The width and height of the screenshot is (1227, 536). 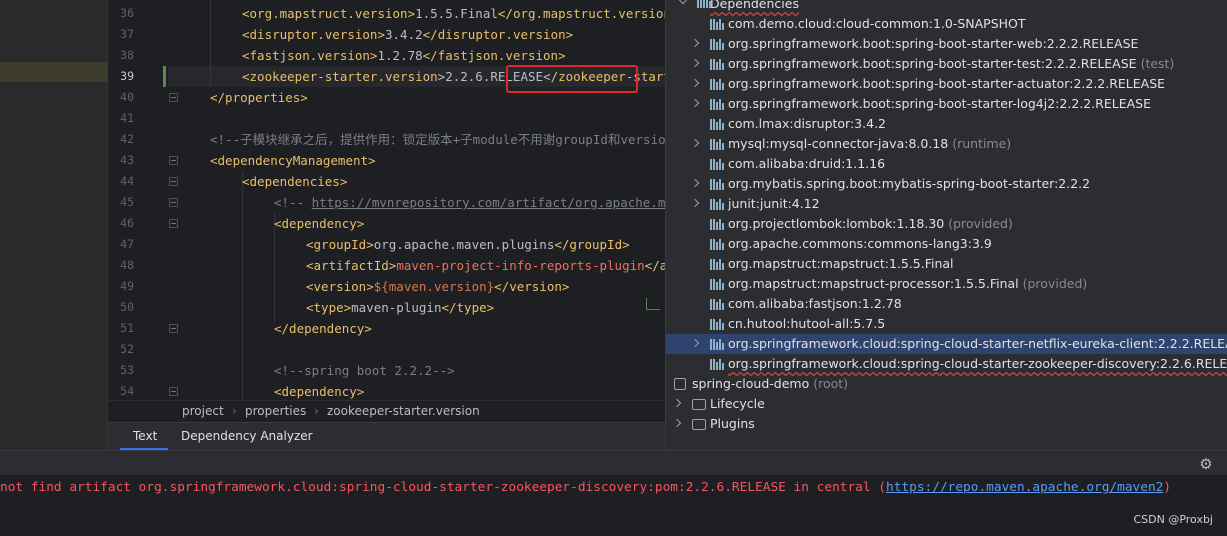 What do you see at coordinates (127, 55) in the screenshot?
I see `line-number: 38` at bounding box center [127, 55].